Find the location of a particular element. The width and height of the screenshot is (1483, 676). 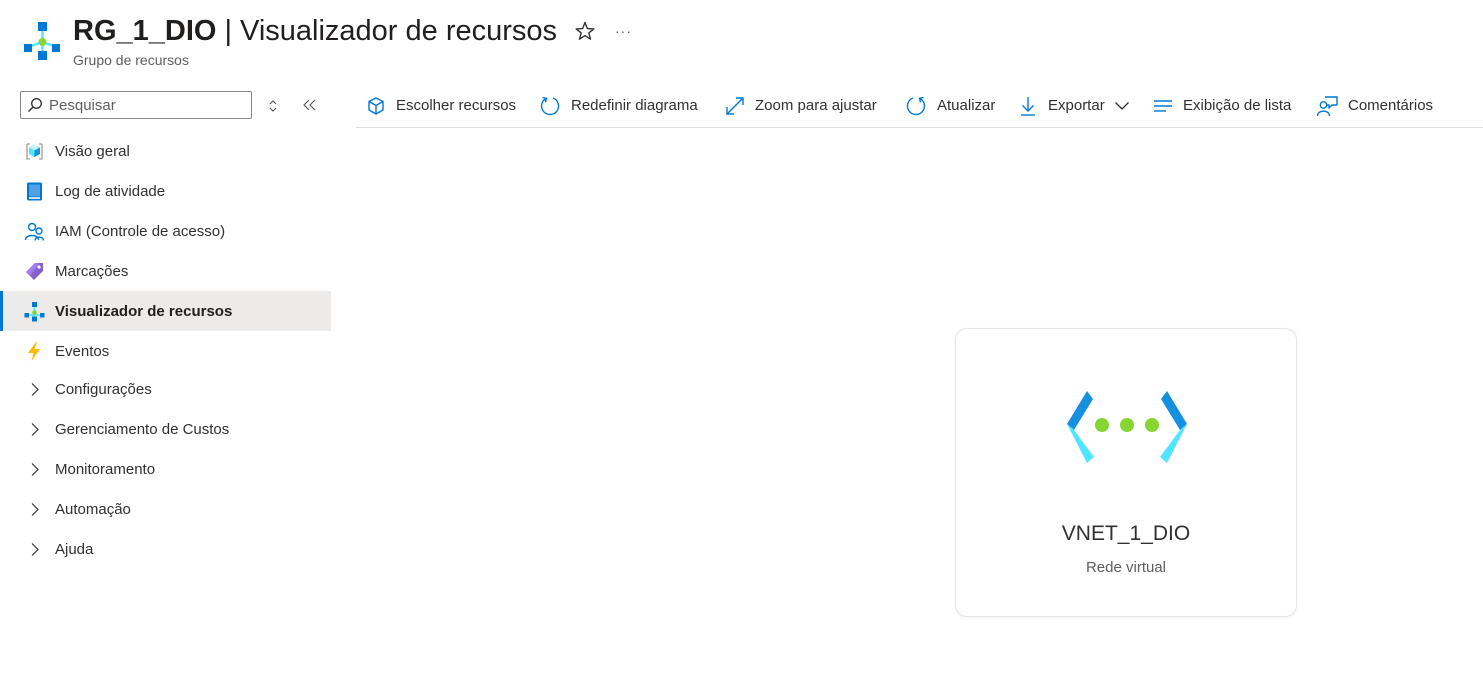

zoom-to-fit-button: Zoom para ajustar is located at coordinates (801, 105).